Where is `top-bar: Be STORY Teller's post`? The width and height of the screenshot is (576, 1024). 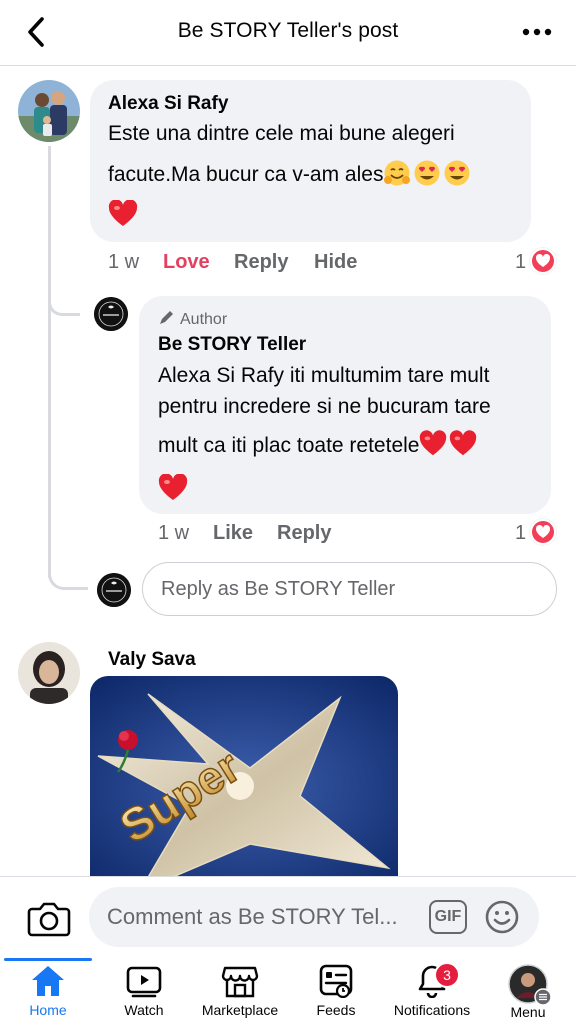
top-bar: Be STORY Teller's post is located at coordinates (288, 33).